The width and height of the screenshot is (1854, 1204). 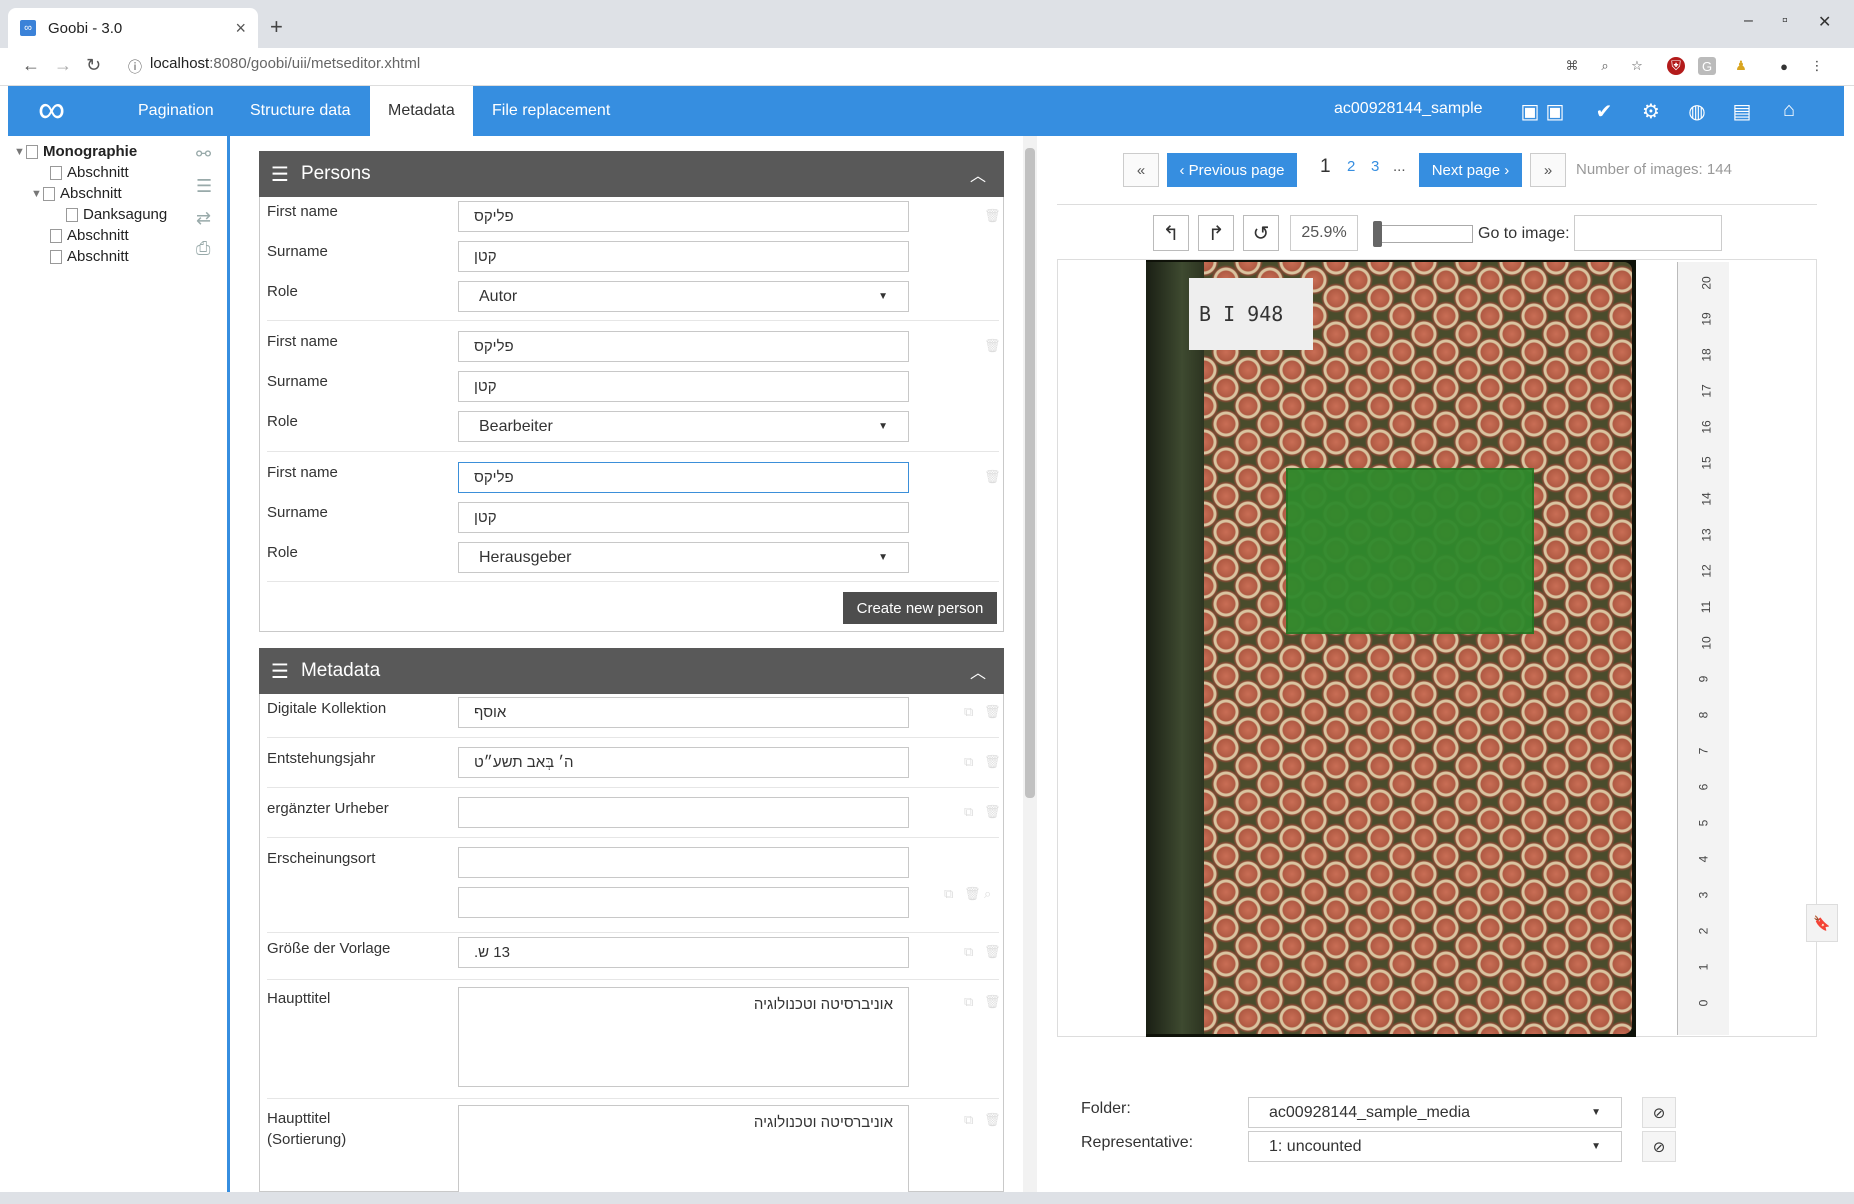 I want to click on go-to-image-input, so click(x=1648, y=233).